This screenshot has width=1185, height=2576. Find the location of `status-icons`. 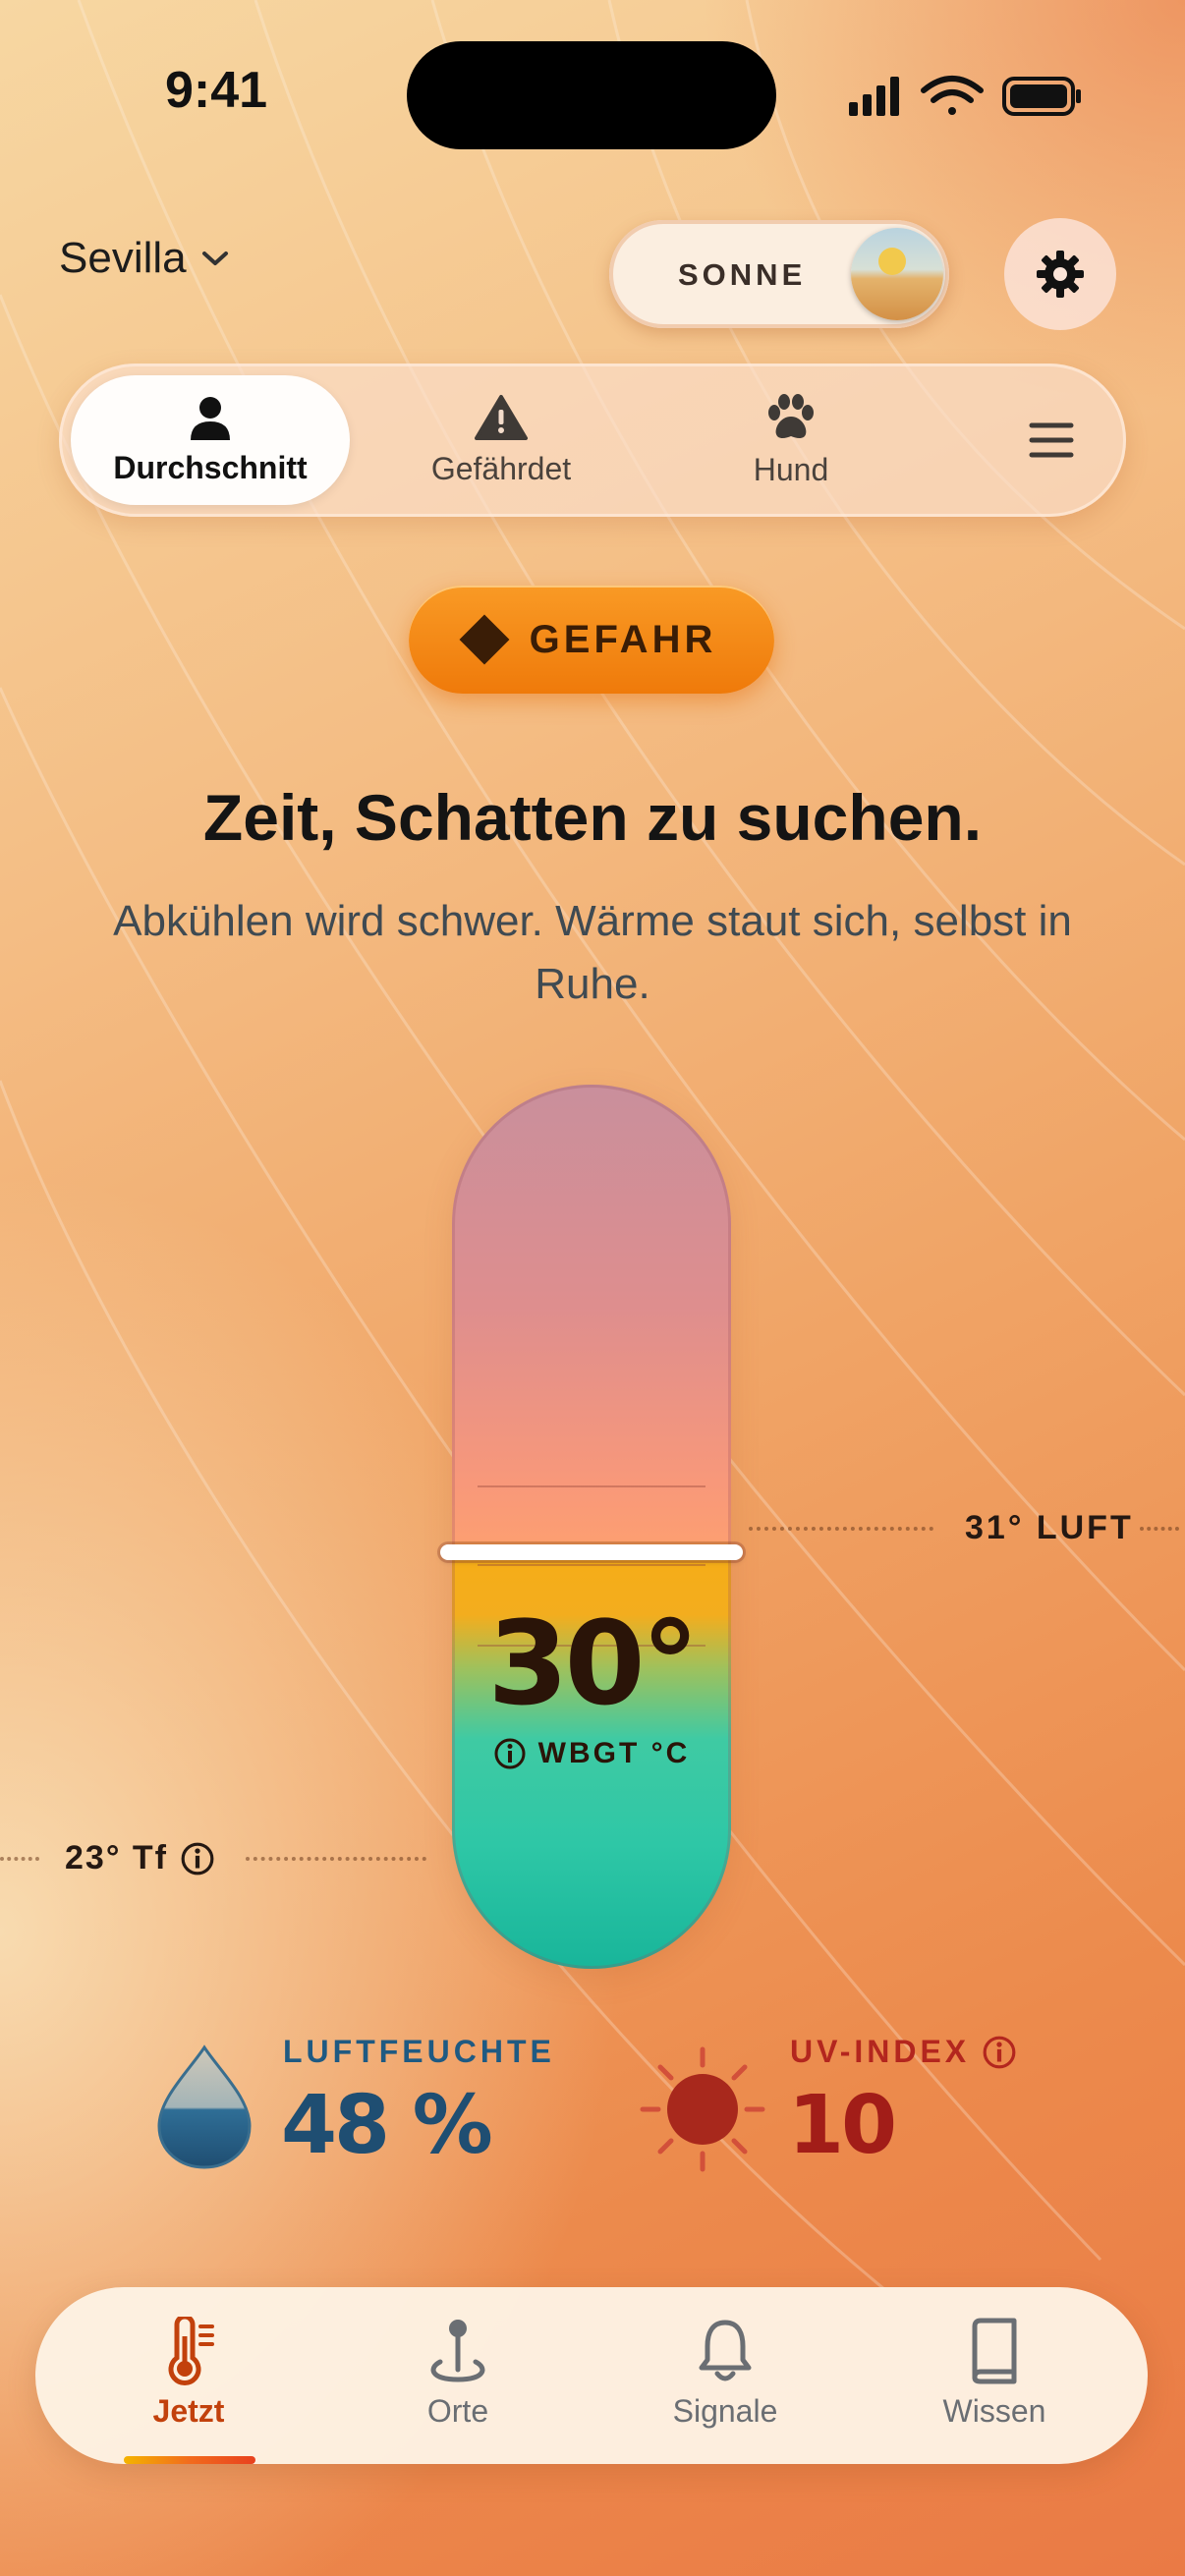

status-icons is located at coordinates (965, 96).